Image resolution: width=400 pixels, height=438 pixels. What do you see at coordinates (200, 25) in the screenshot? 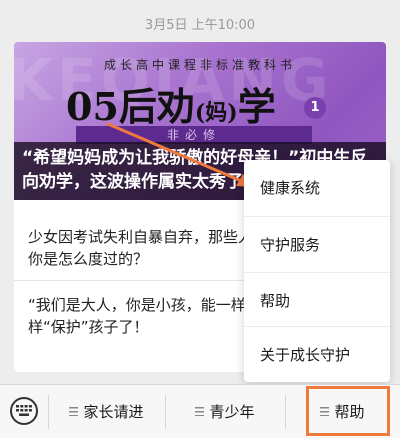
I see `message-timestamp: 3月5日 上午10:00` at bounding box center [200, 25].